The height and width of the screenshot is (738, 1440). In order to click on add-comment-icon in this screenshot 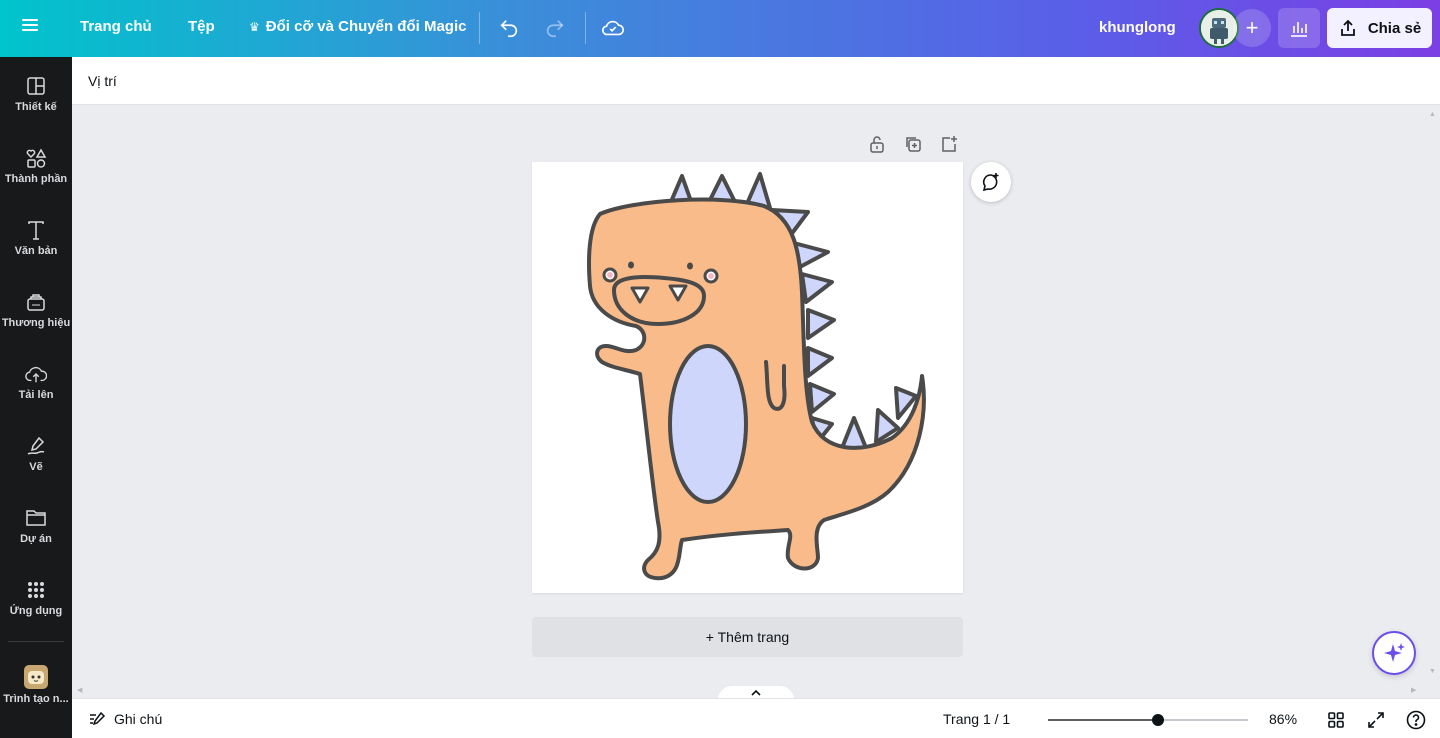, I will do `click(991, 182)`.